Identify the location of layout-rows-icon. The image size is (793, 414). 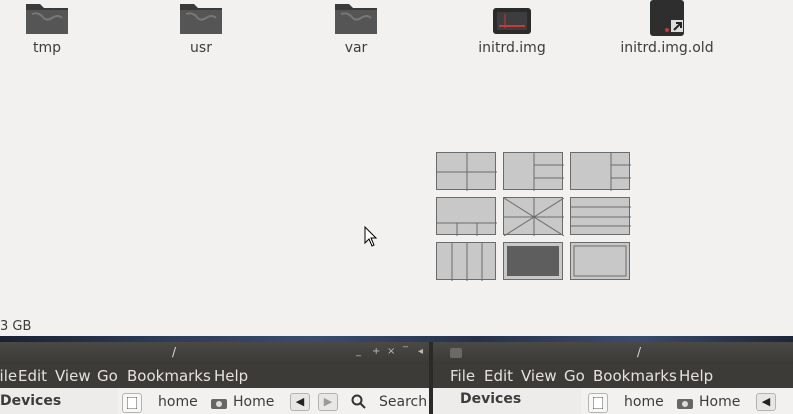
(601, 216).